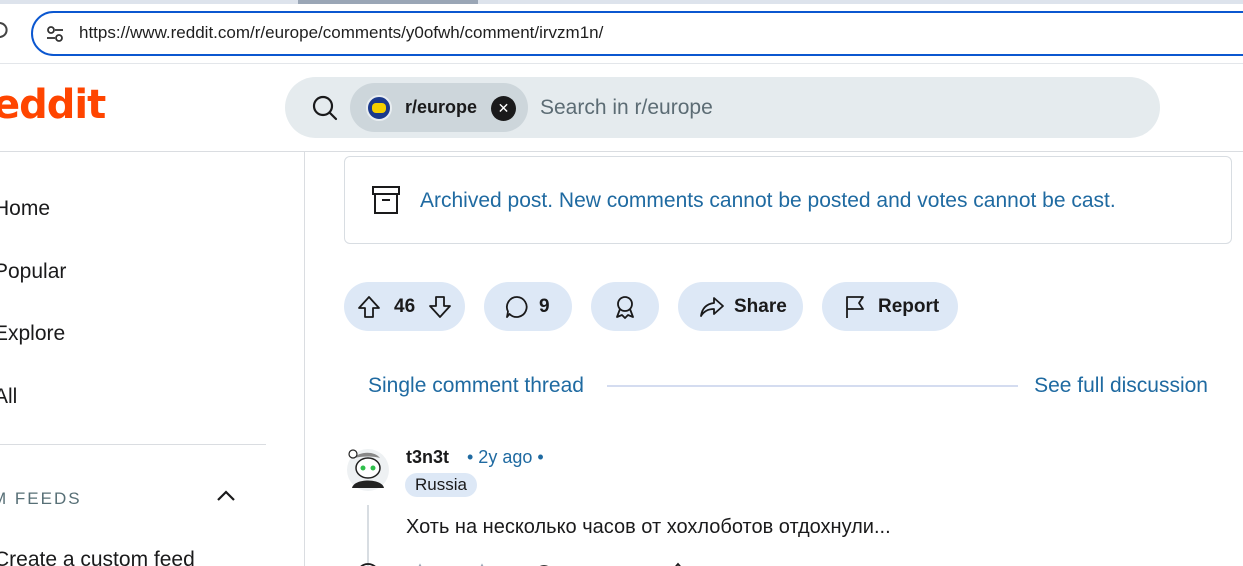  What do you see at coordinates (812, 386) in the screenshot?
I see `thread-divider` at bounding box center [812, 386].